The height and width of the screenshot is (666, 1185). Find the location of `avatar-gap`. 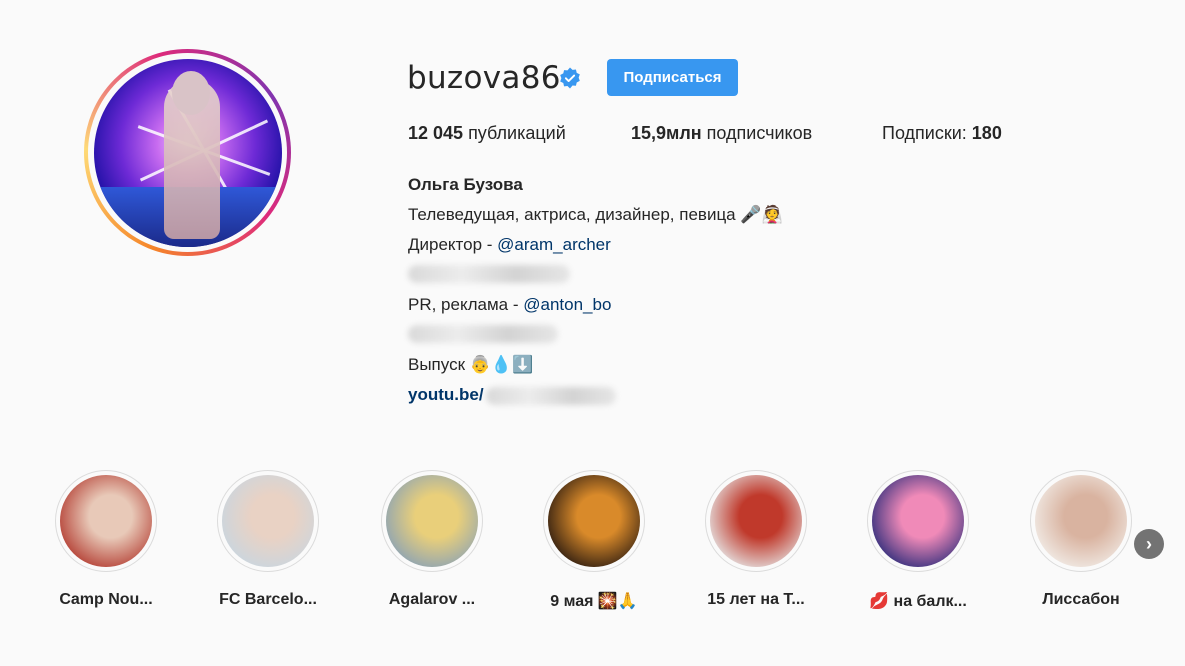

avatar-gap is located at coordinates (187, 152).